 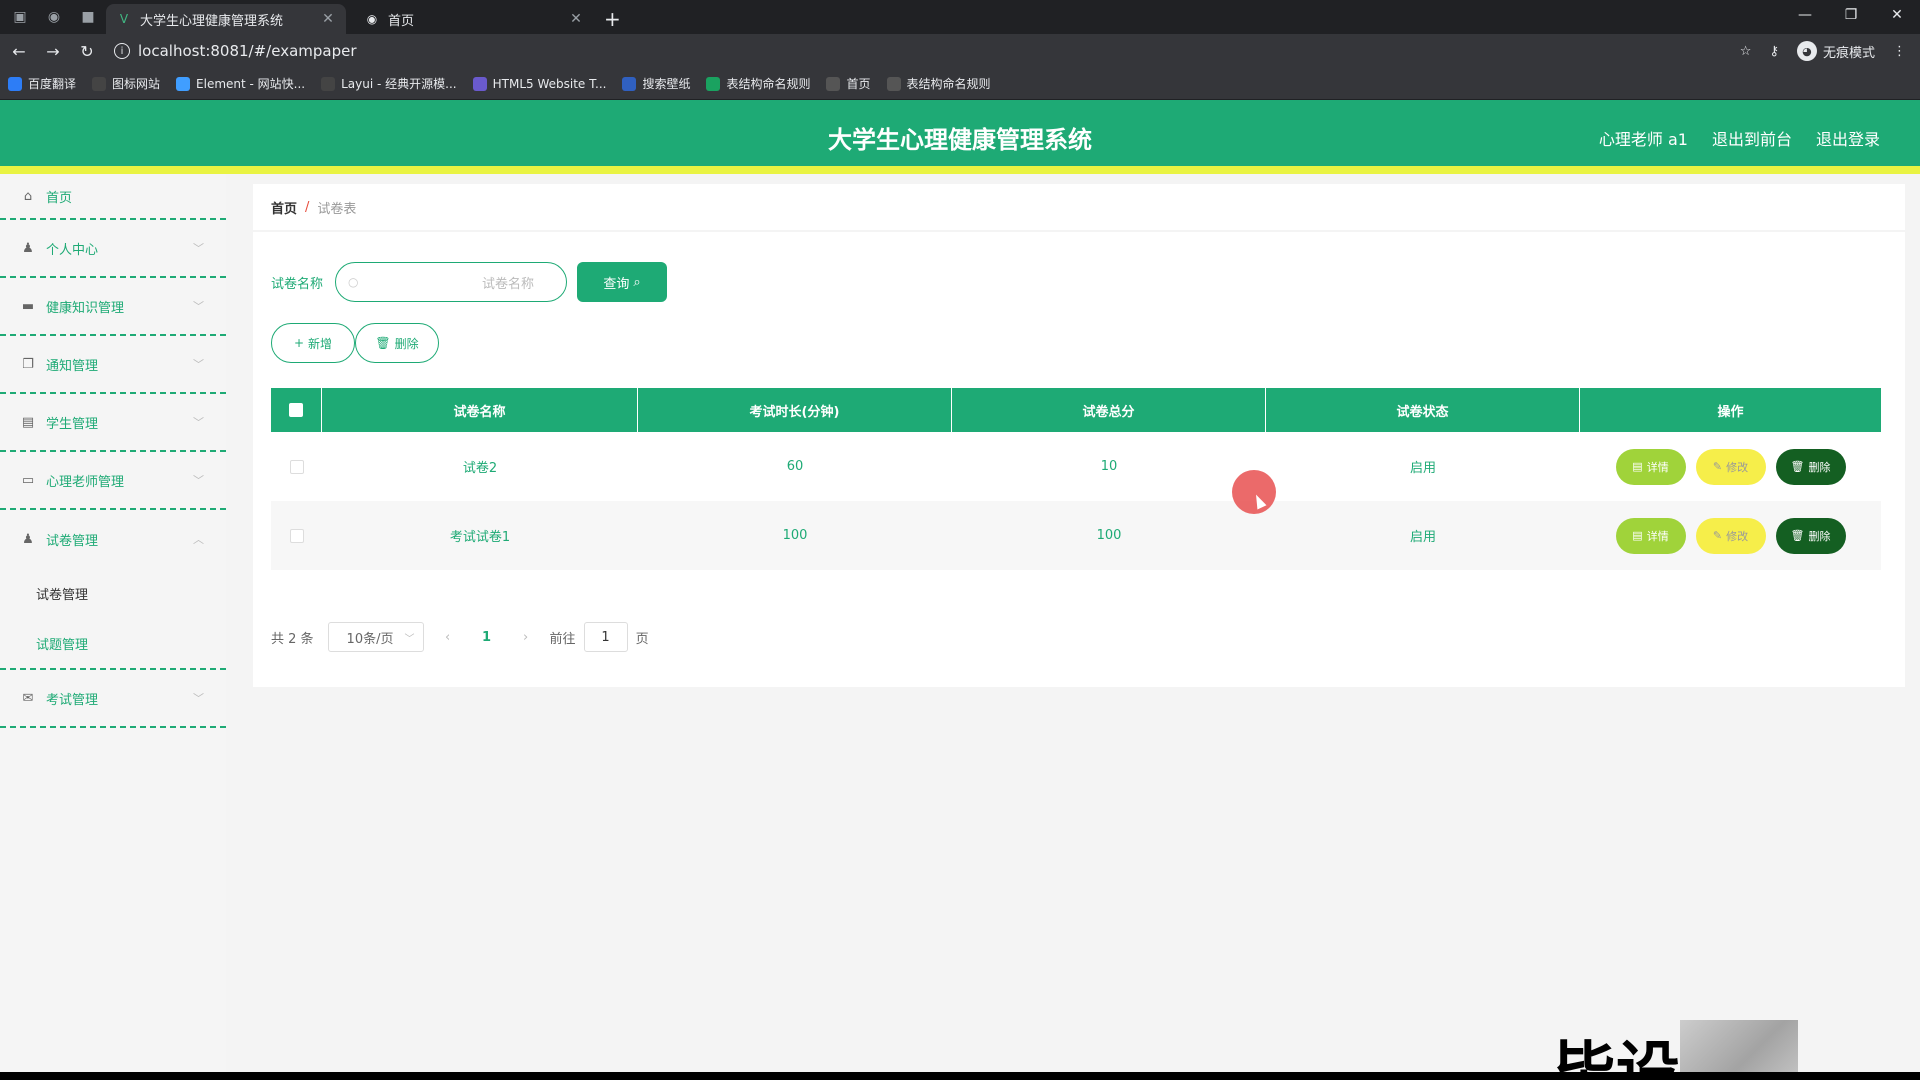 I want to click on sidebar-item-teachers: ▭ 心理老师管理 ﹀, so click(x=113, y=481).